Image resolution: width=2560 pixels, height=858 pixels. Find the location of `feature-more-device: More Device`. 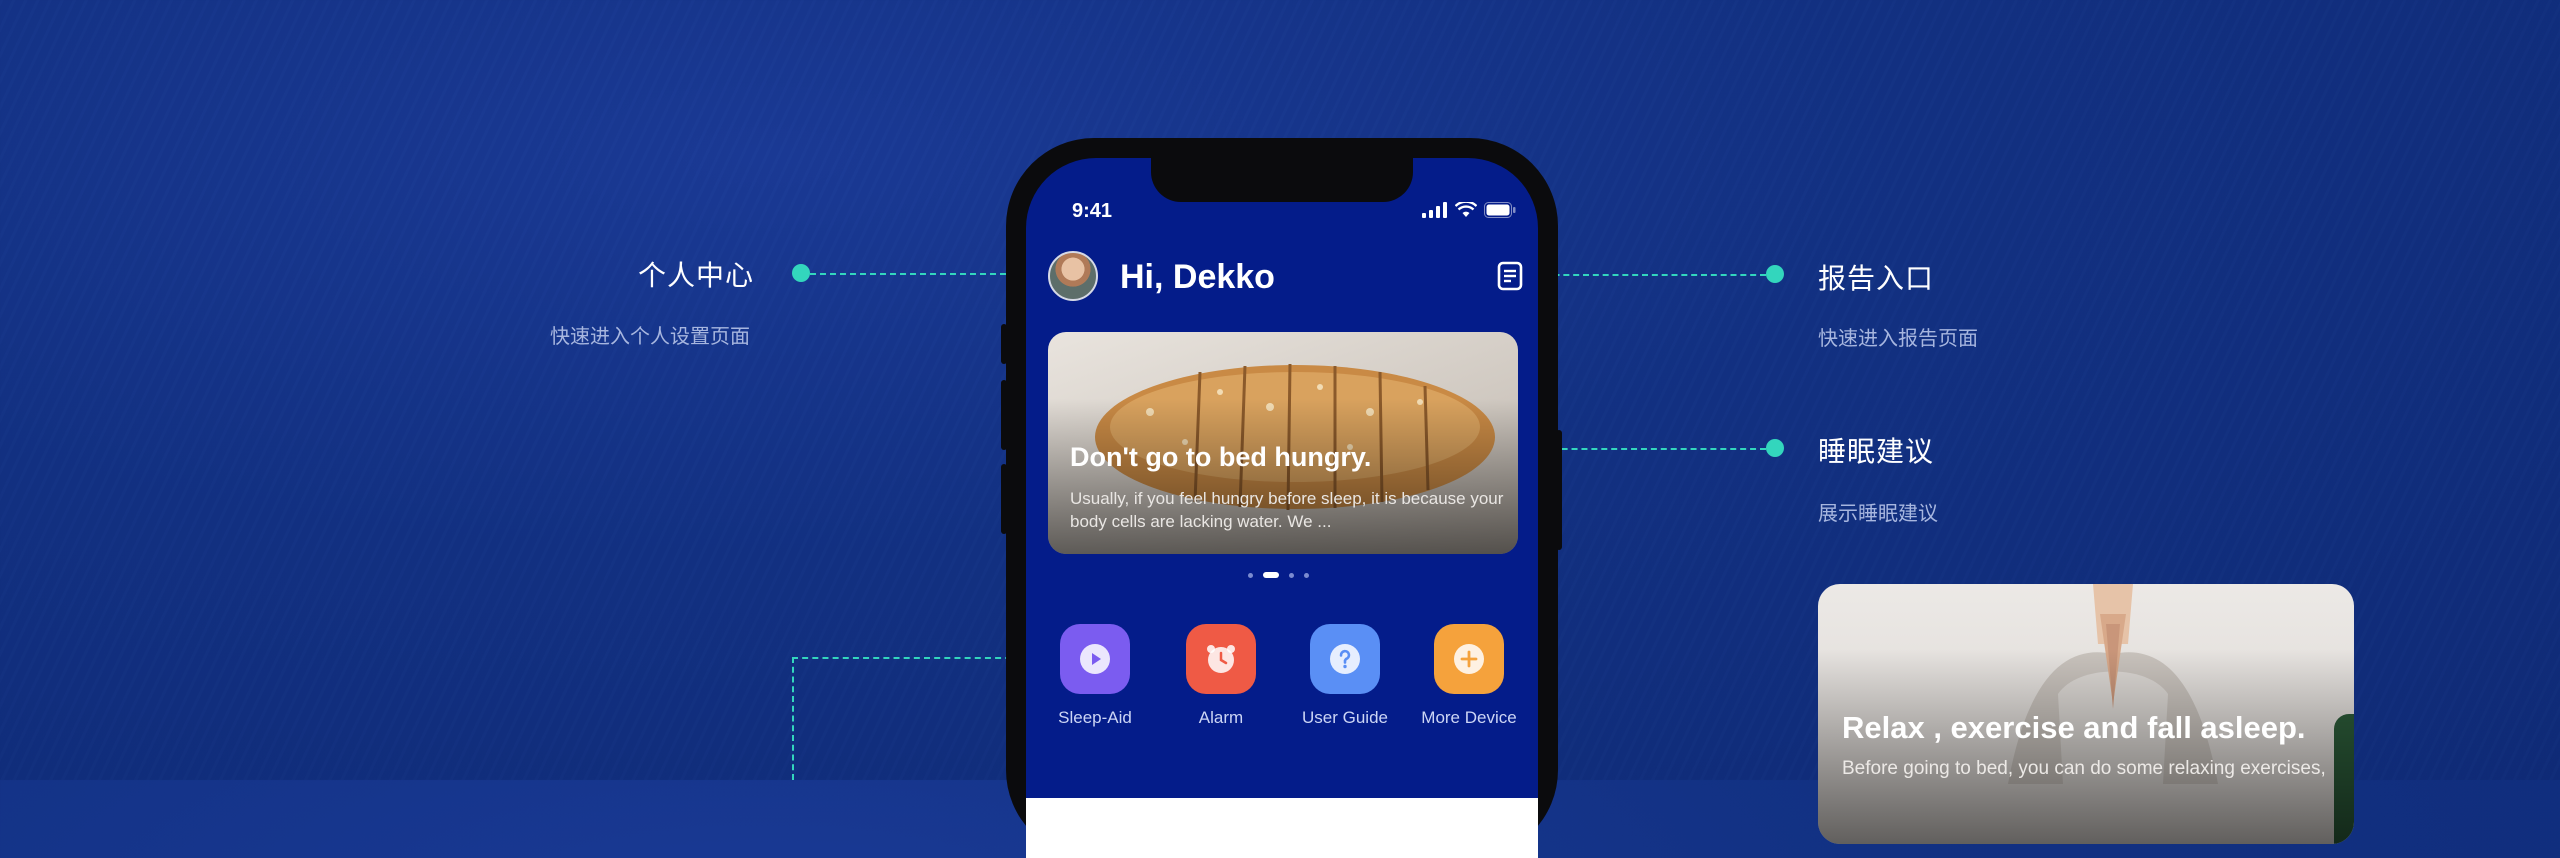

feature-more-device: More Device is located at coordinates (1469, 676).